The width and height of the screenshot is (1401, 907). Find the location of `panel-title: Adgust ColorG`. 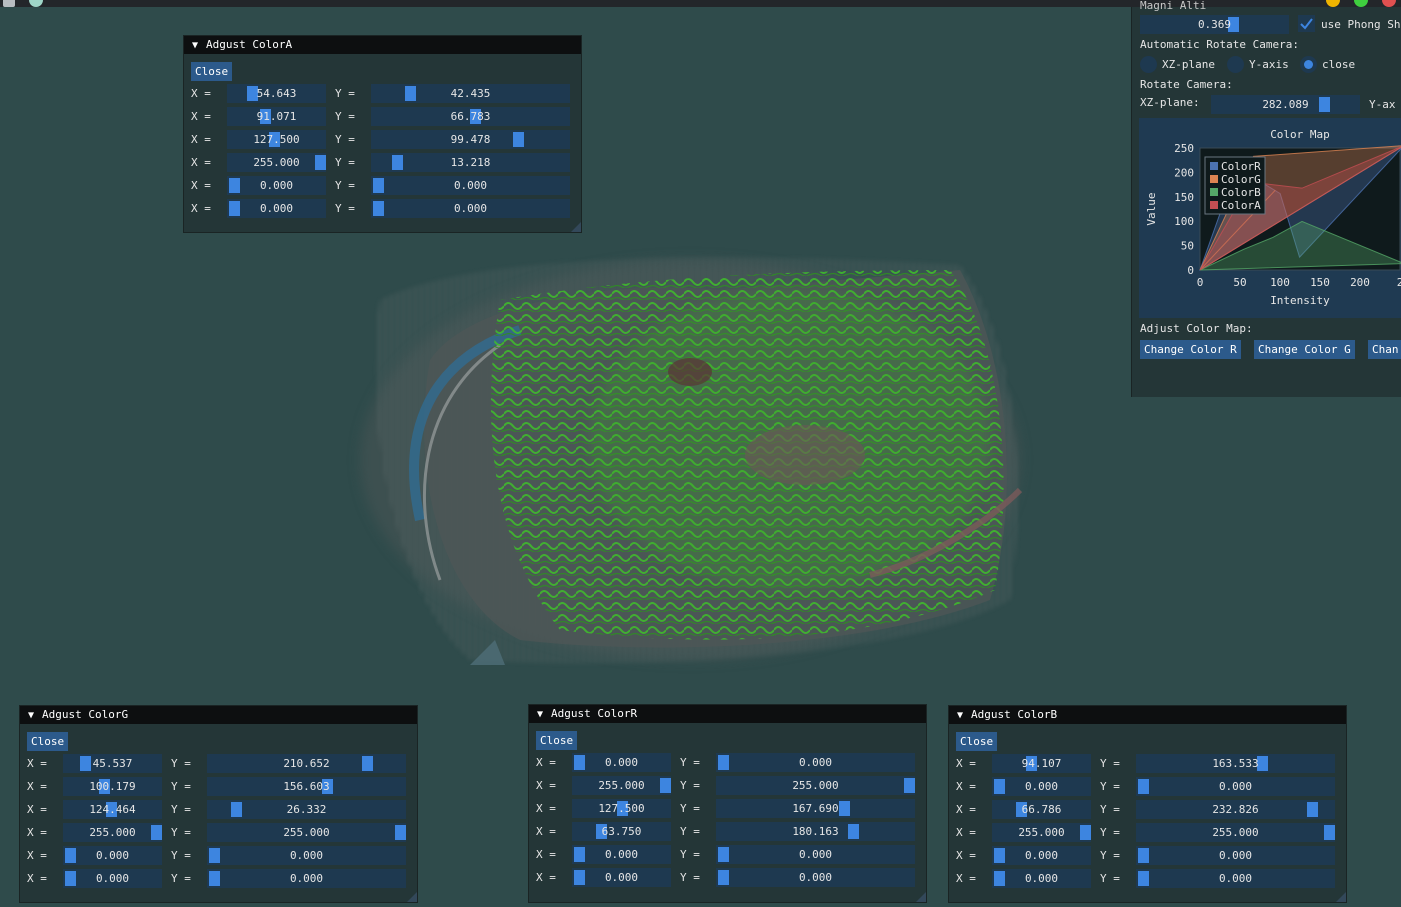

panel-title: Adgust ColorG is located at coordinates (85, 714).